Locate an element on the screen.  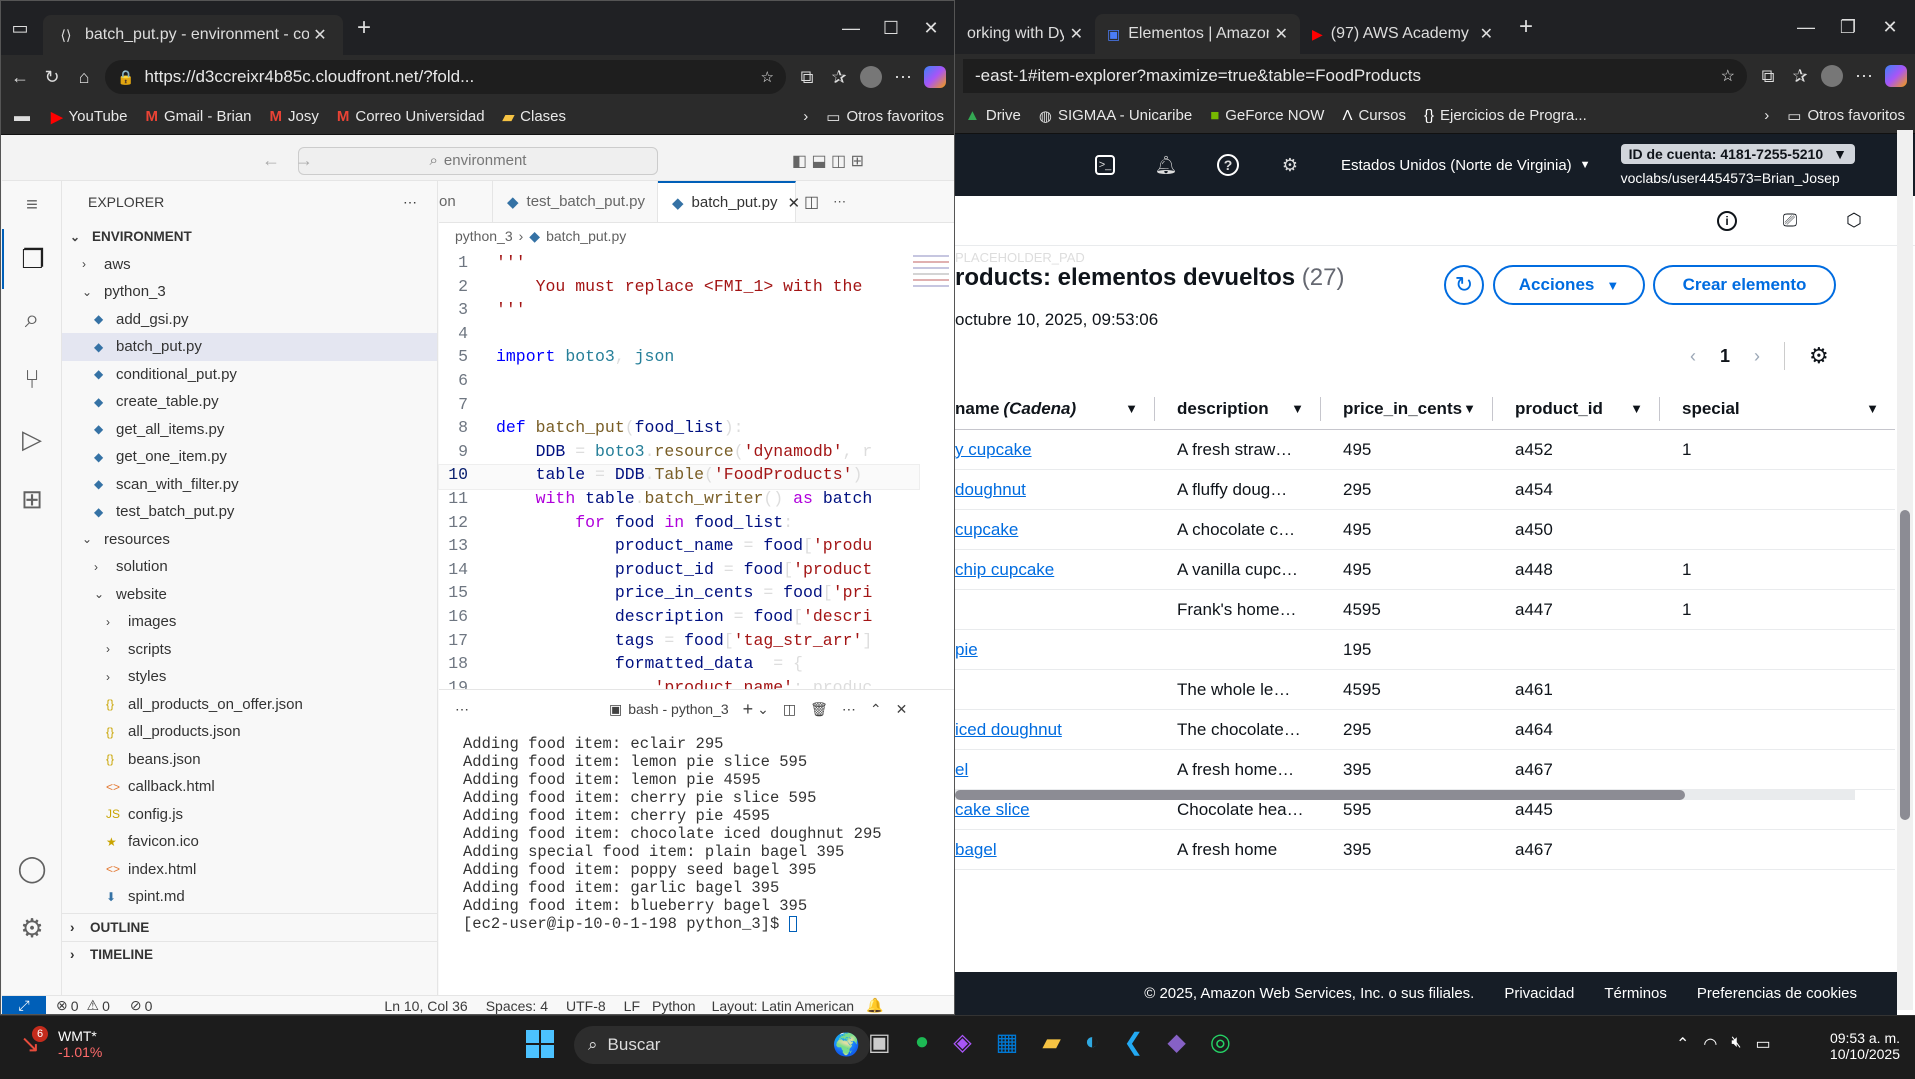
browser-tab: ▣ Elementos | Amazon Dynamo ✕ is located at coordinates (1197, 34).